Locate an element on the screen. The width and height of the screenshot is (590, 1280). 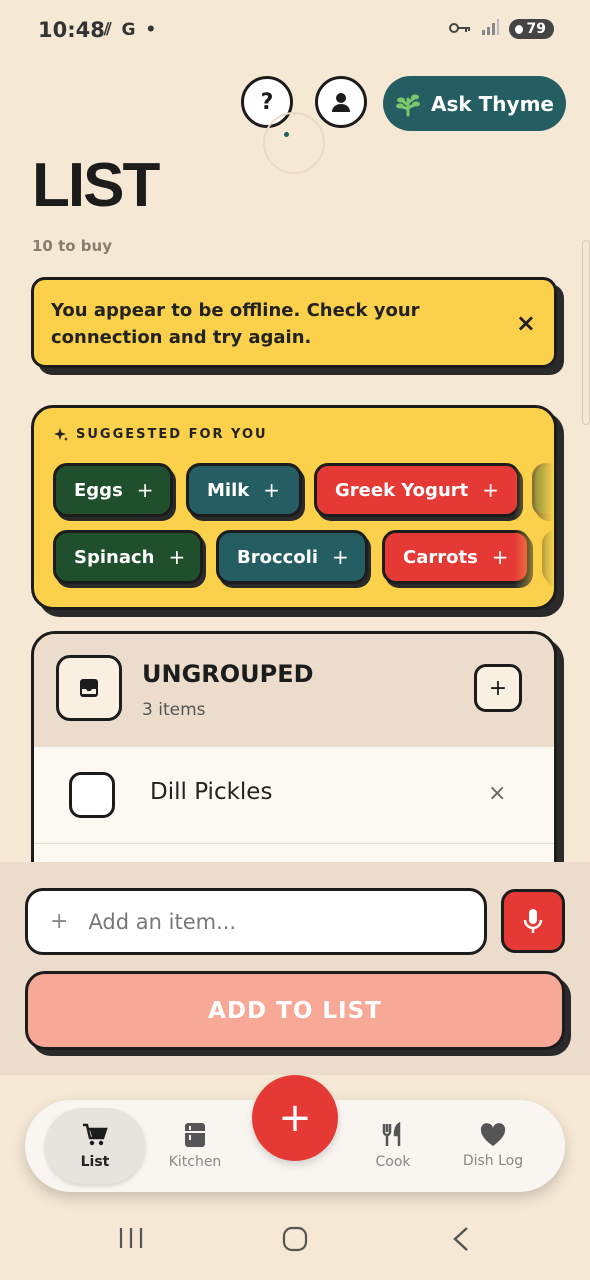
suggestion-chip-greek-yogurt: Greek Yogurt + is located at coordinates (417, 490).